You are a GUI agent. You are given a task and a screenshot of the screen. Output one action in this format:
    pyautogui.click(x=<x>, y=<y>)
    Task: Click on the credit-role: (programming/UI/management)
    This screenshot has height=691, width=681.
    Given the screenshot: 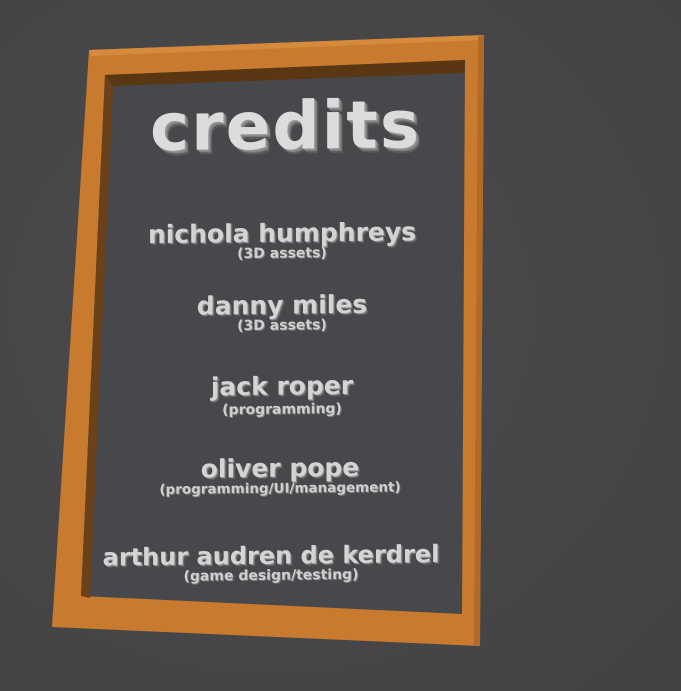 What is the action you would take?
    pyautogui.click(x=280, y=488)
    